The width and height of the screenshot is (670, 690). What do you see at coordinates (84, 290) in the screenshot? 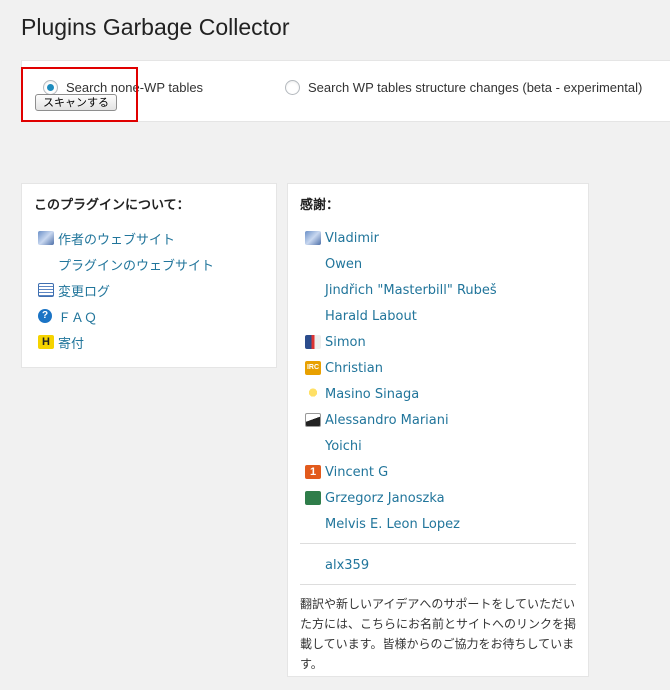
I see `about-link-label: 変更ログ` at bounding box center [84, 290].